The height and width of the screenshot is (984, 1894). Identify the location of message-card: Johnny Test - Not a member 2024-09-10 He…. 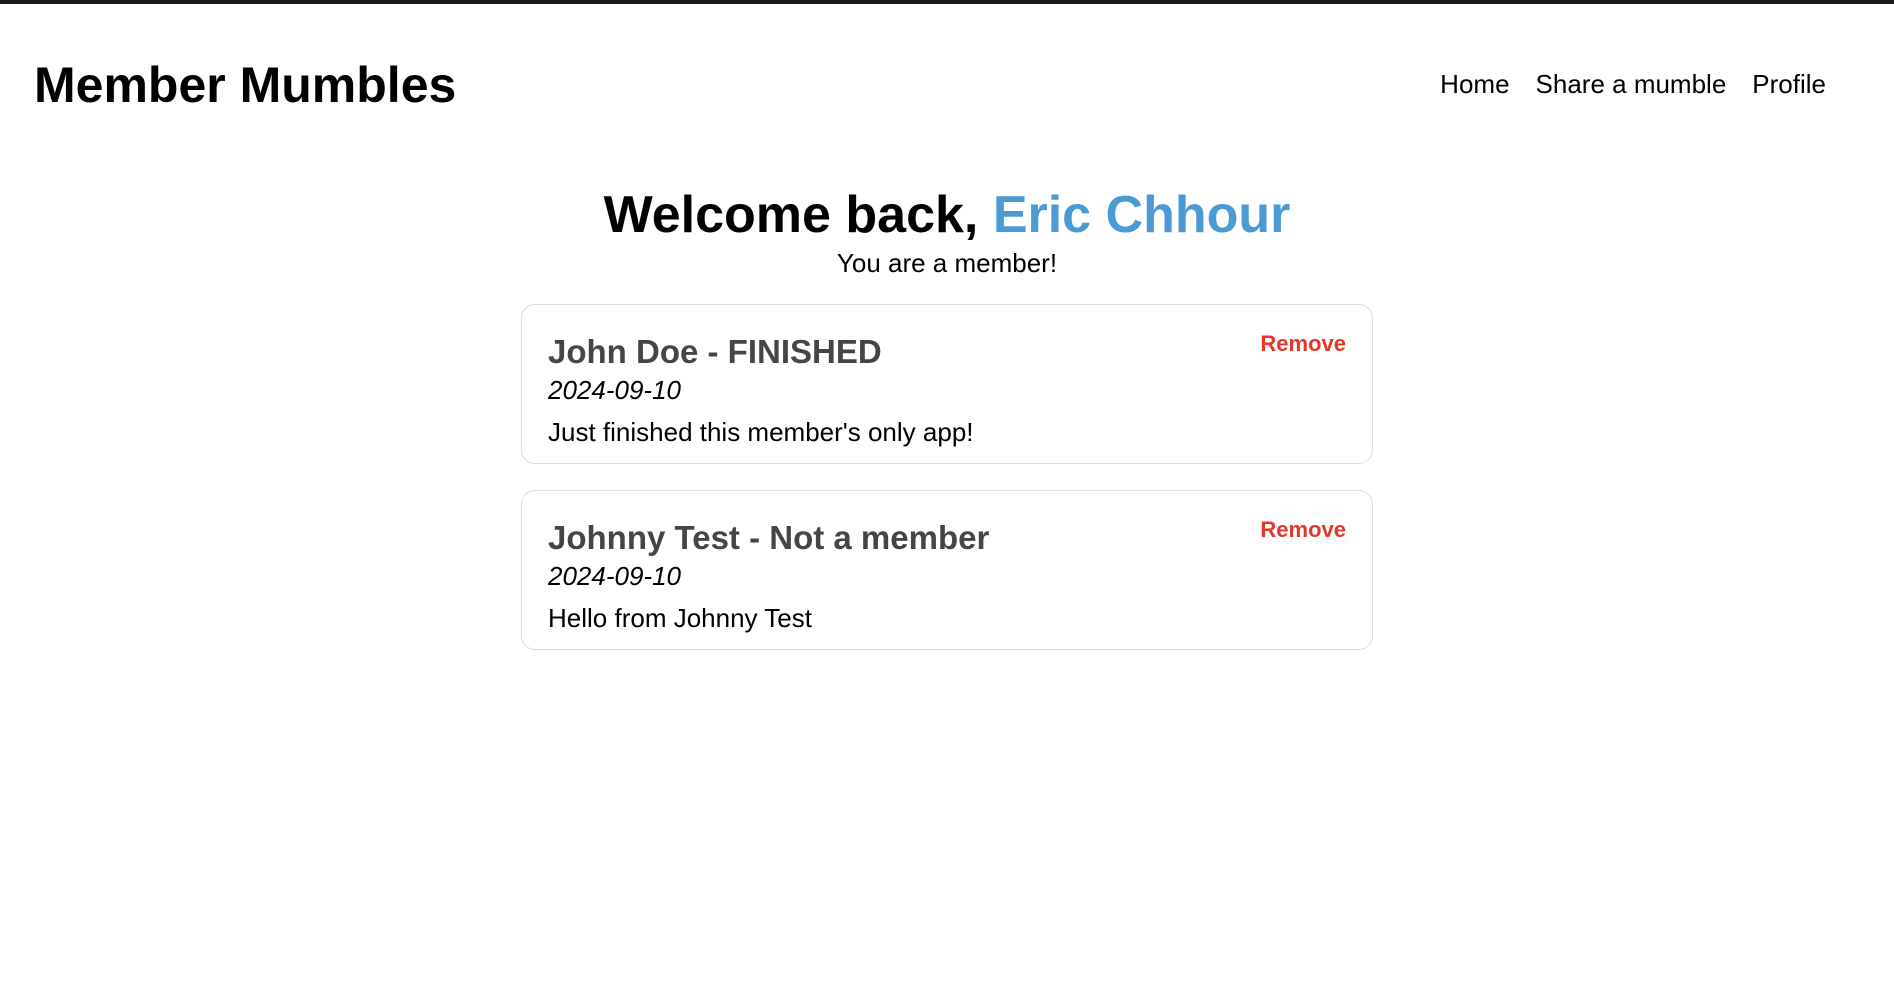
(947, 570).